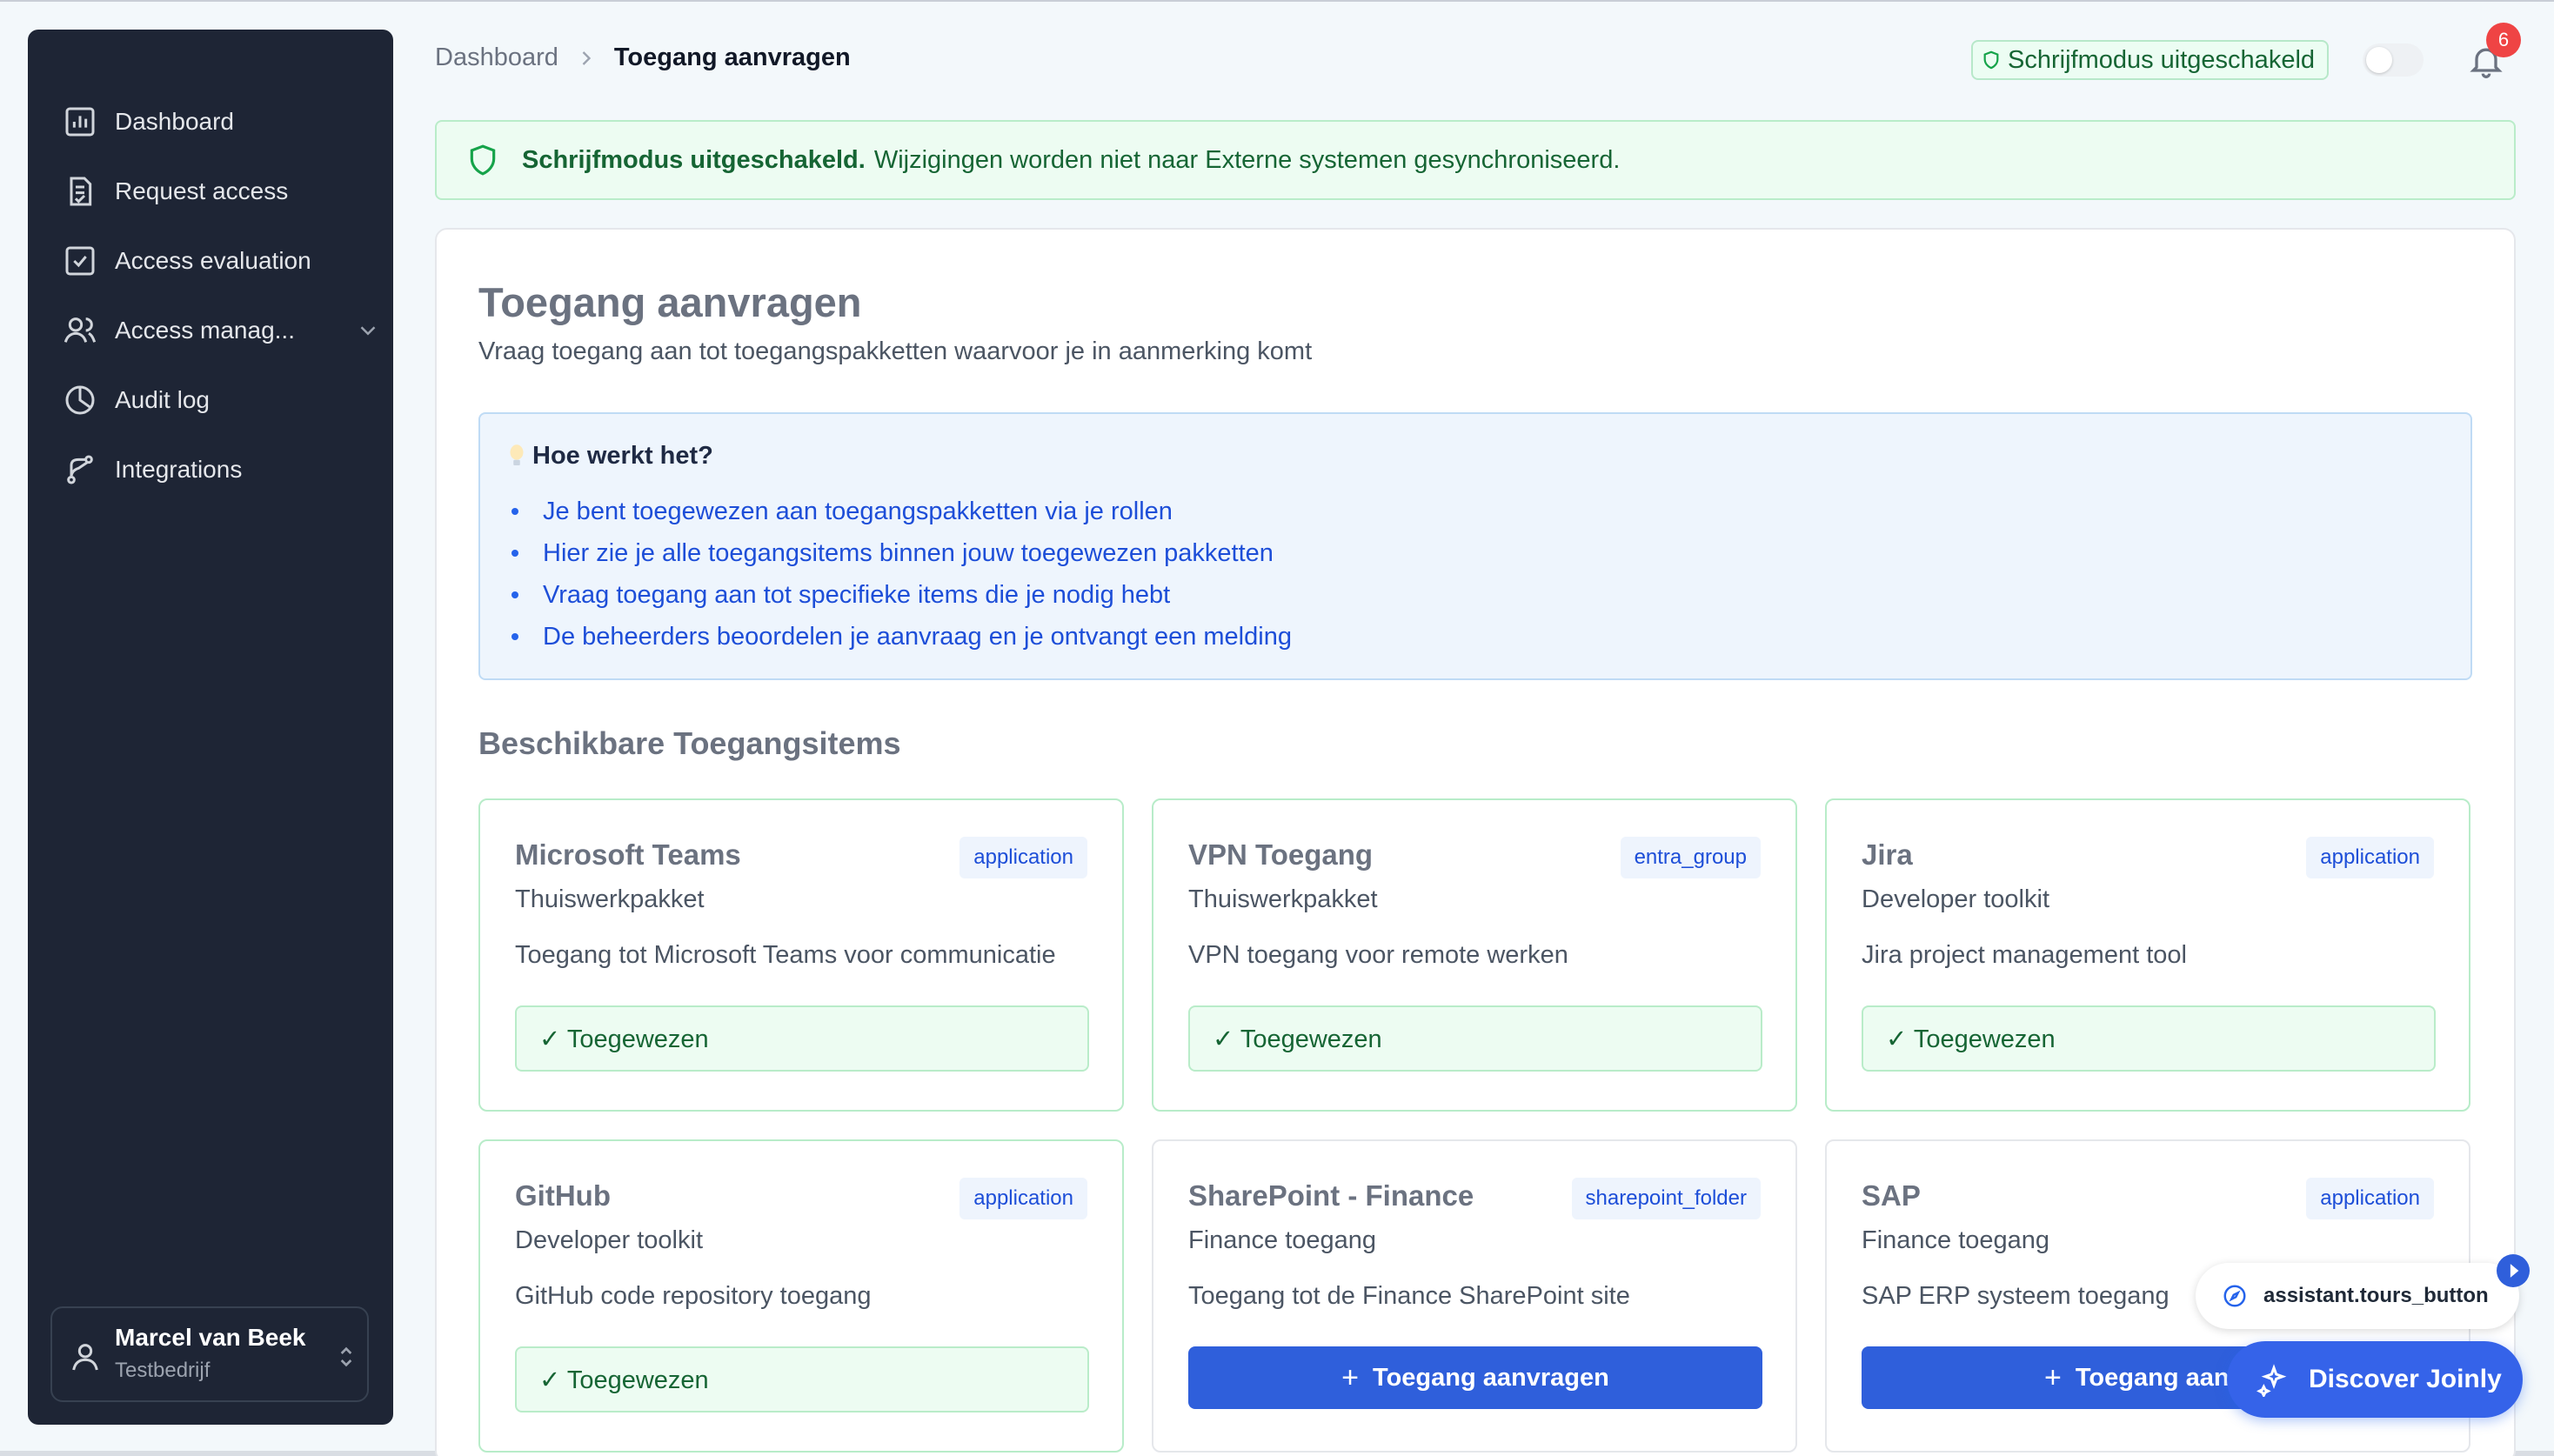 This screenshot has width=2554, height=1456. I want to click on notification-count-badge: 6, so click(2503, 40).